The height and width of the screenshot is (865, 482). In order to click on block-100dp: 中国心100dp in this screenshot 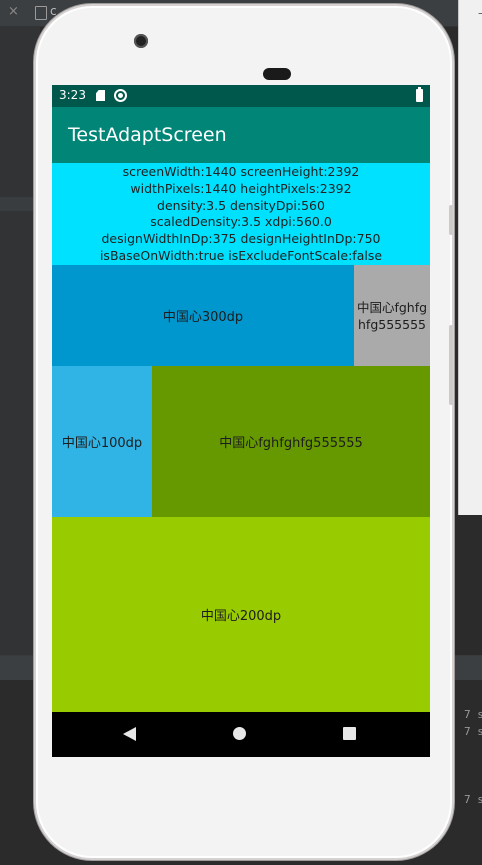, I will do `click(102, 441)`.